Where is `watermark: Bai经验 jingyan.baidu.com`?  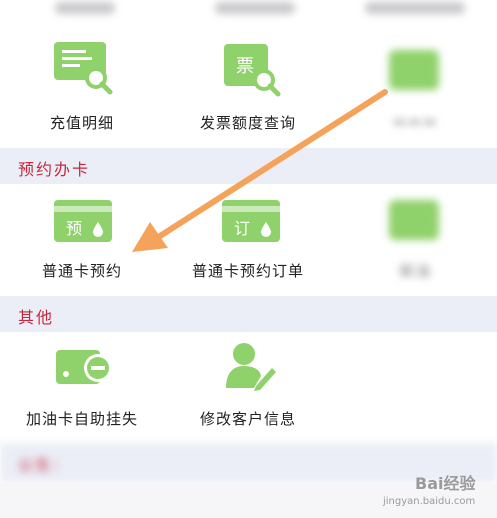
watermark: Bai经验 jingyan.baidu.com is located at coordinates (436, 492).